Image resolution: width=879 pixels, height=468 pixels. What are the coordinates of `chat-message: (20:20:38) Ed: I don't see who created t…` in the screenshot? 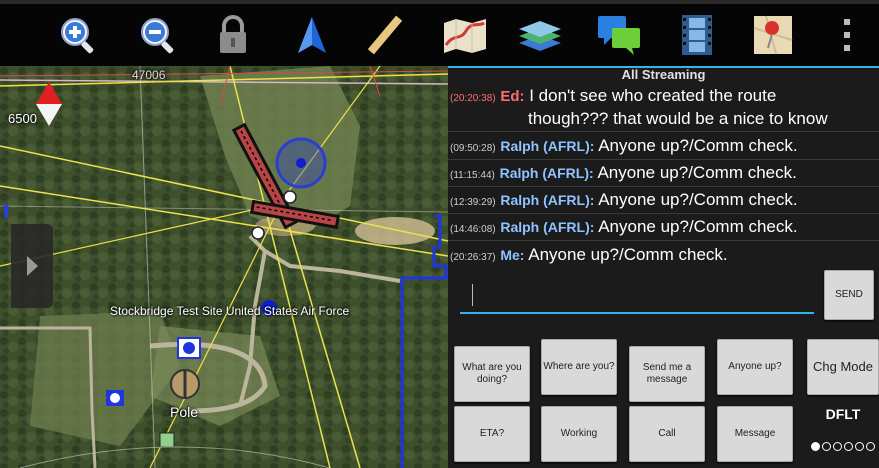 It's located at (663, 109).